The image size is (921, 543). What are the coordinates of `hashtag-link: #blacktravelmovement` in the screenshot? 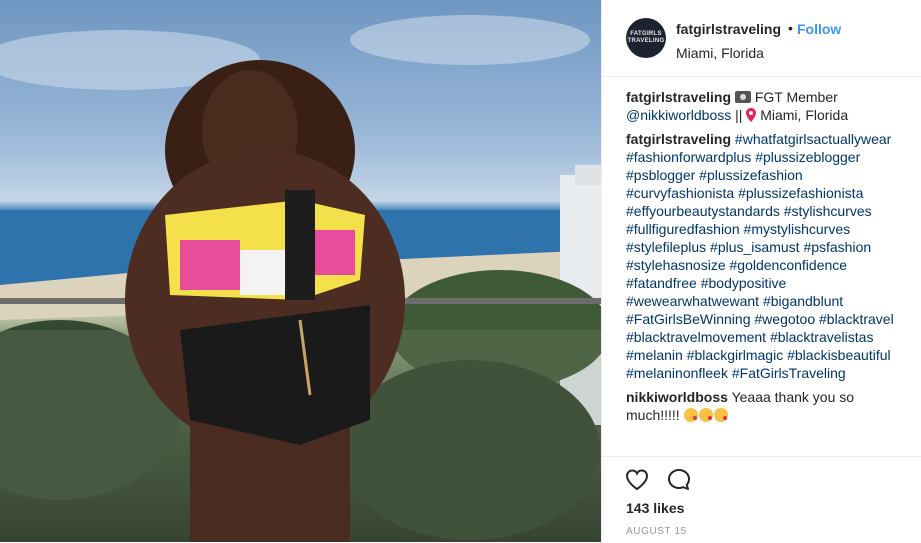 It's located at (696, 337).